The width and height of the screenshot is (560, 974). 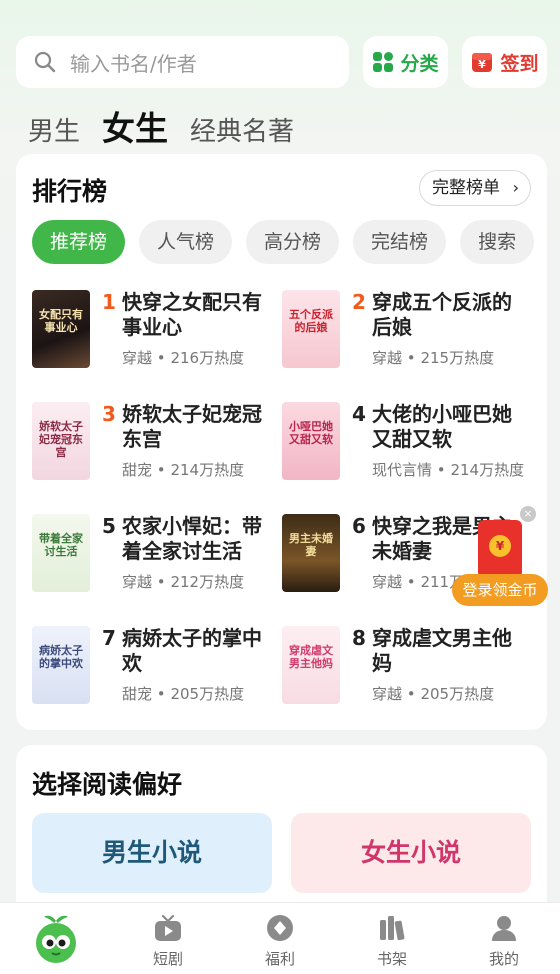 What do you see at coordinates (419, 63) in the screenshot?
I see `category-label: 分类` at bounding box center [419, 63].